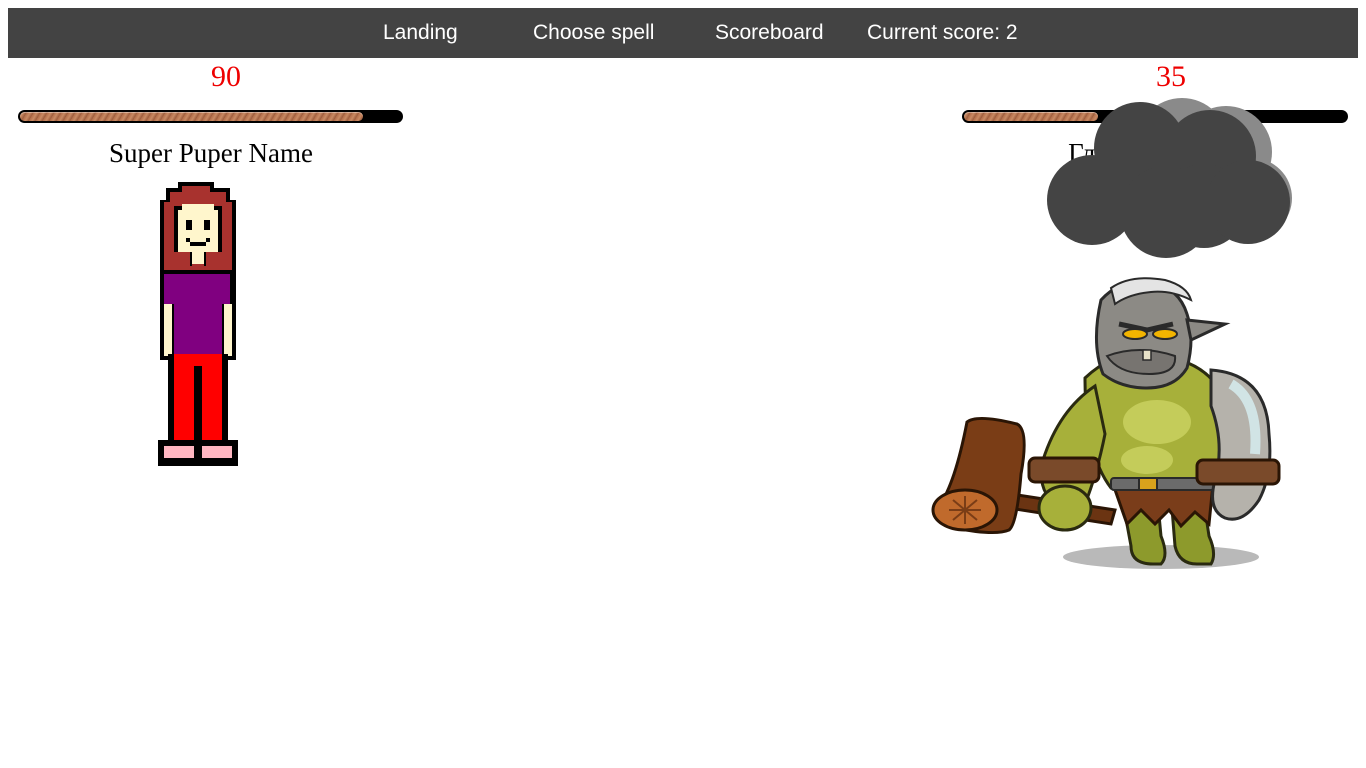 The width and height of the screenshot is (1366, 768). I want to click on player-sprite, so click(198, 324).